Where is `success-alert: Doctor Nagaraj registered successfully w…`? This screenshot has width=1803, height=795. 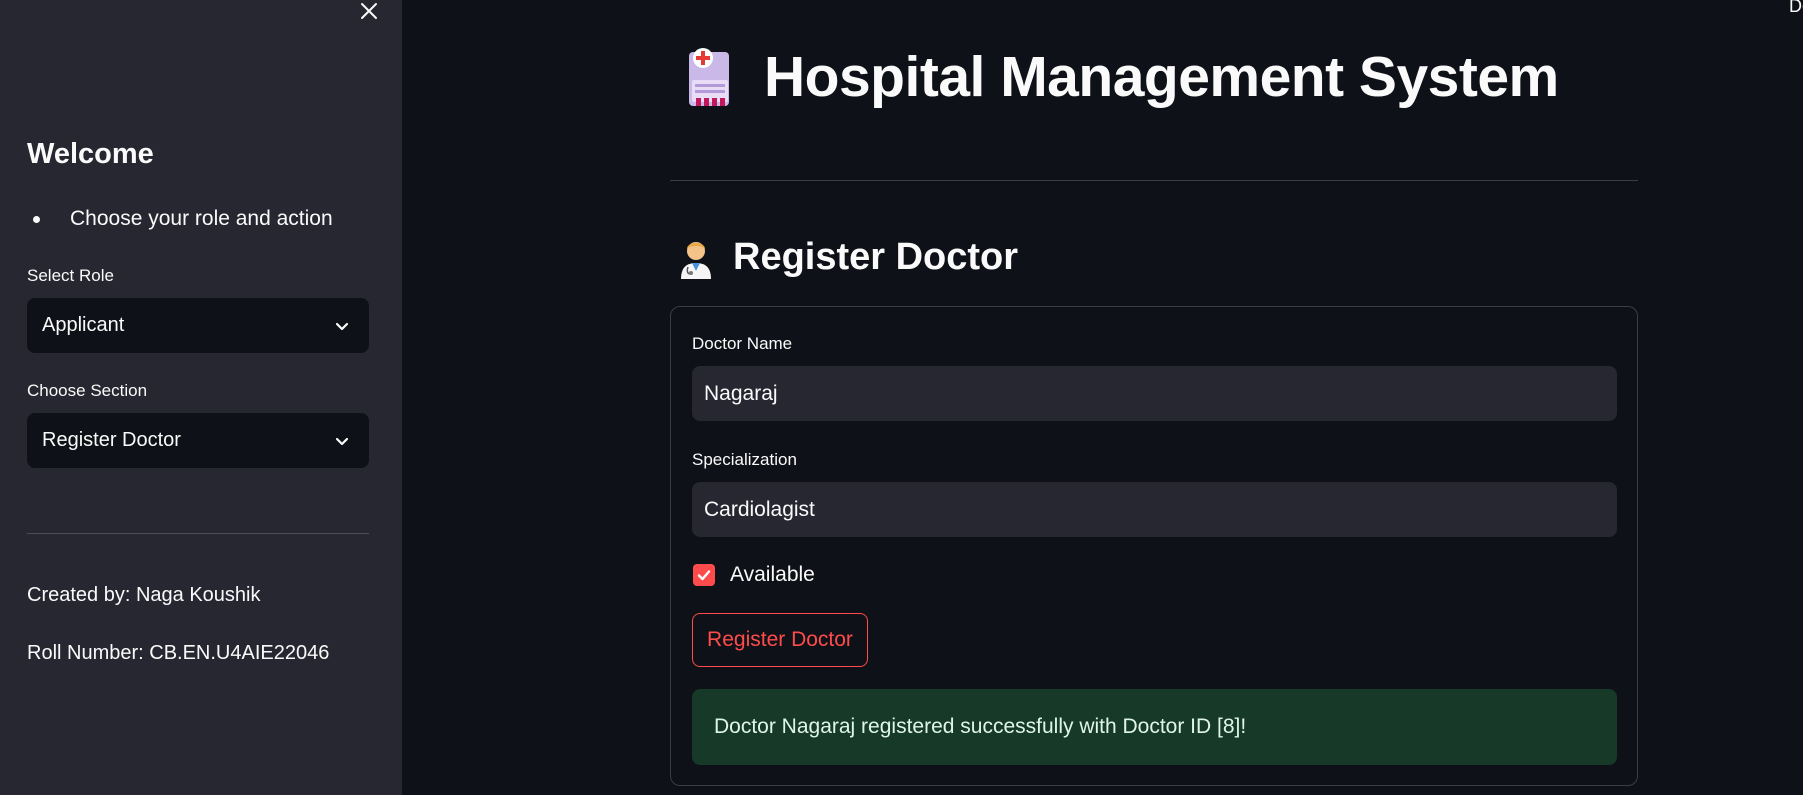 success-alert: Doctor Nagaraj registered successfully w… is located at coordinates (1154, 727).